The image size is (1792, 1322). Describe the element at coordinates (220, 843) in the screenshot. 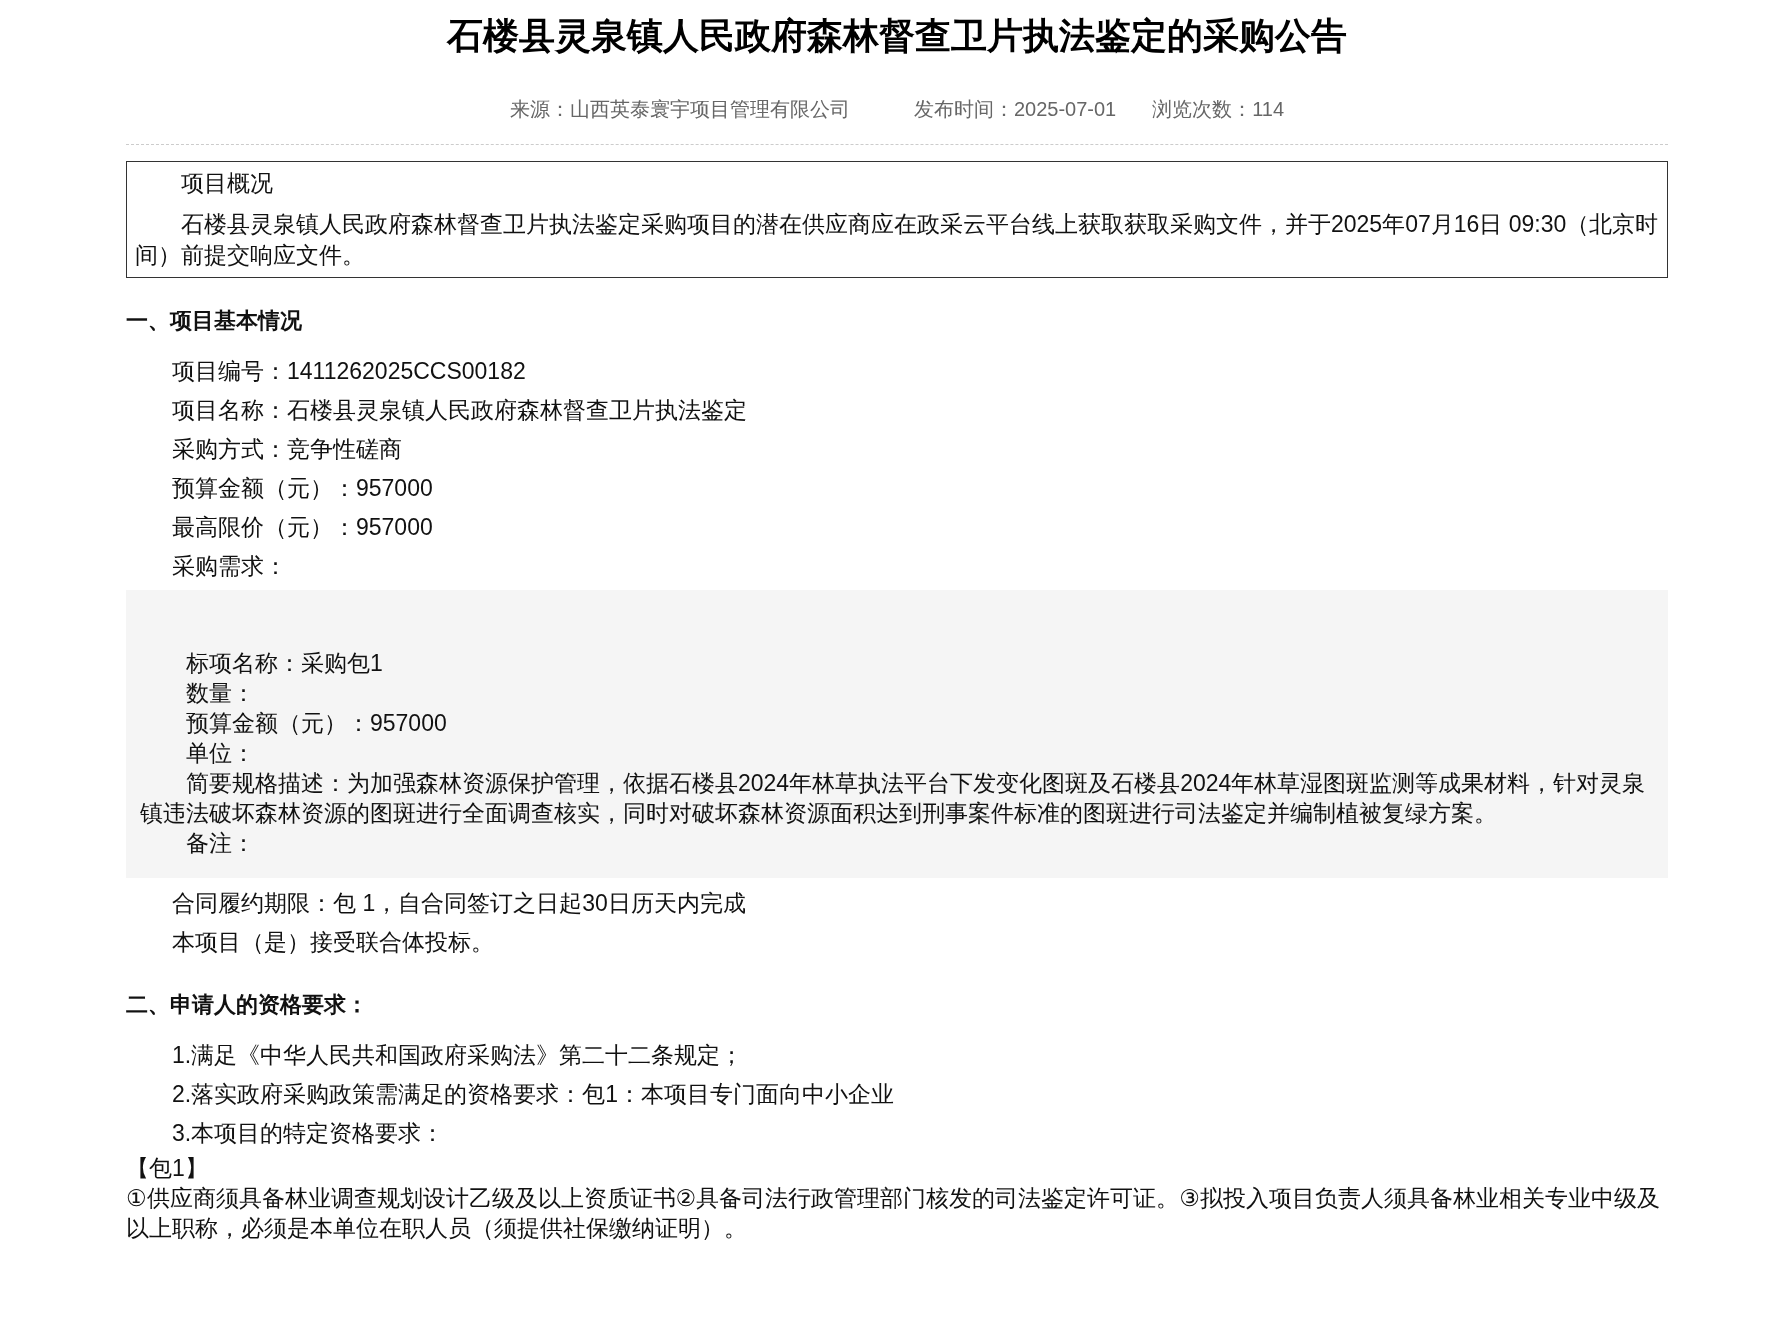

I see `requirement-line: 备注：` at that location.